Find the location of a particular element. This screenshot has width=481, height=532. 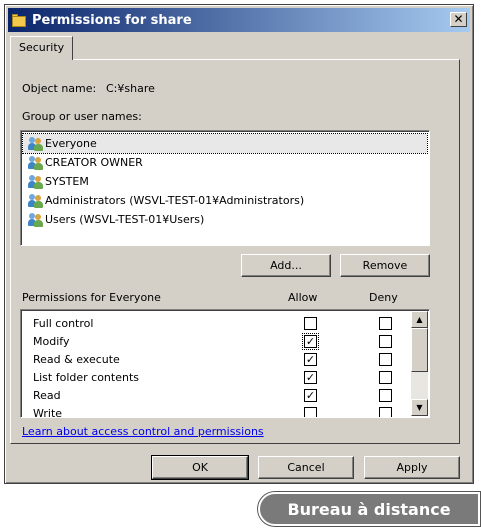

allow-column-label: Allow is located at coordinates (303, 297).